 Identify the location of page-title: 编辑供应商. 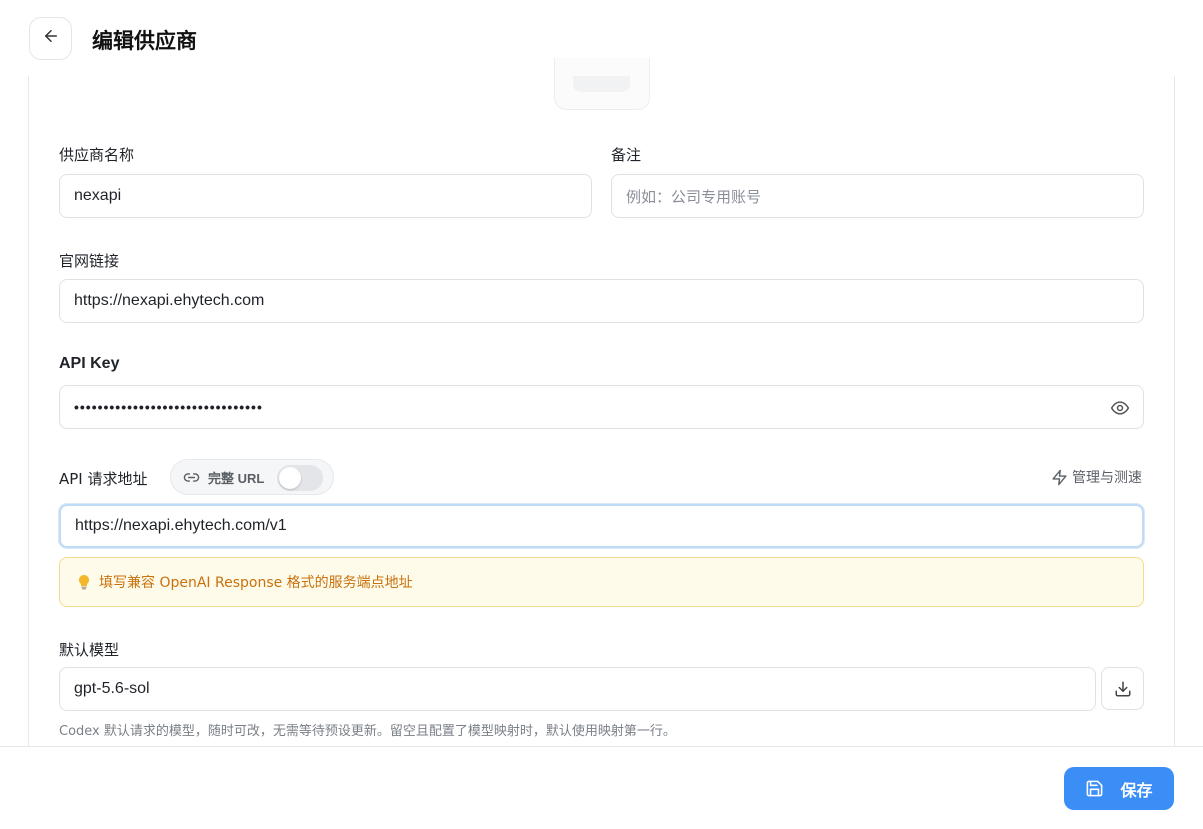
(144, 41).